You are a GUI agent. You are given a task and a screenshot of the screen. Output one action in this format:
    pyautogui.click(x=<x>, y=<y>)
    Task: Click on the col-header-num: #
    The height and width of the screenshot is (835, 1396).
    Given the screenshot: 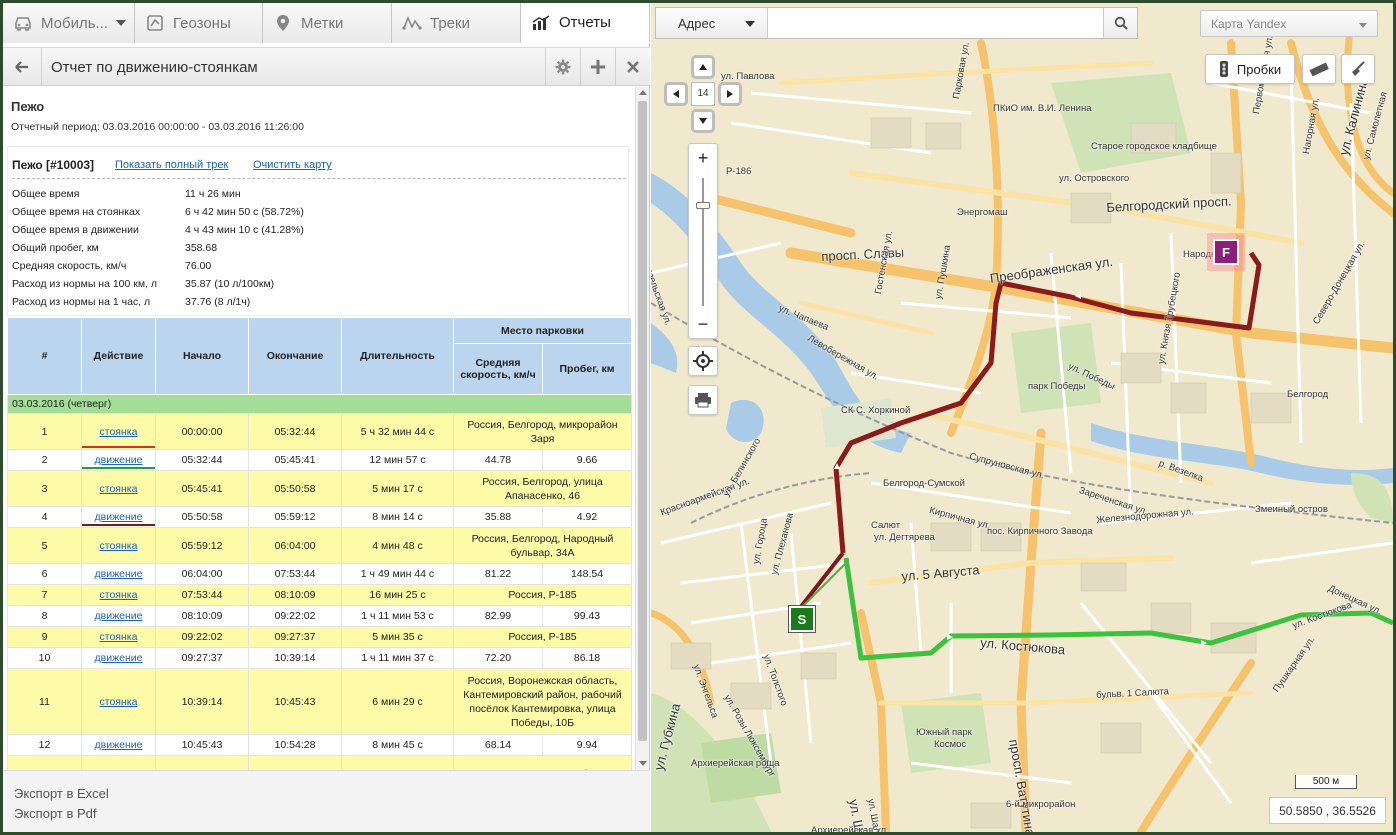 What is the action you would take?
    pyautogui.click(x=44, y=356)
    